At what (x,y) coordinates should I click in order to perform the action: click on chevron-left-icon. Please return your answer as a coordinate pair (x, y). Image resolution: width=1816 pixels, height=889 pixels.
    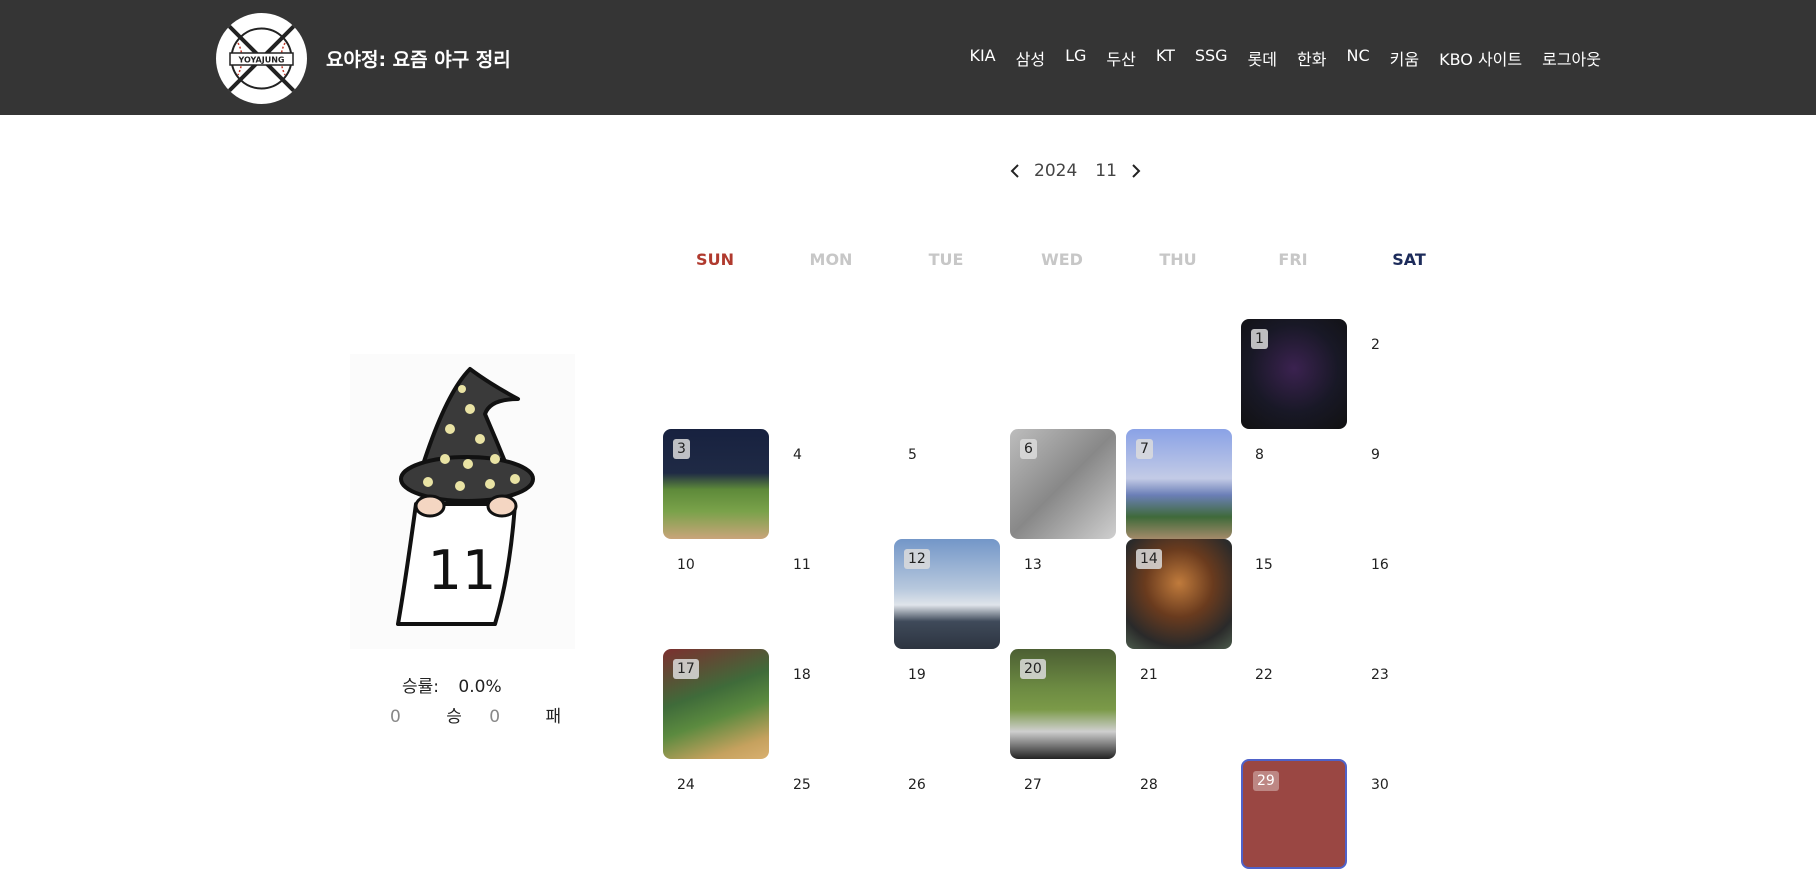
    Looking at the image, I should click on (1014, 171).